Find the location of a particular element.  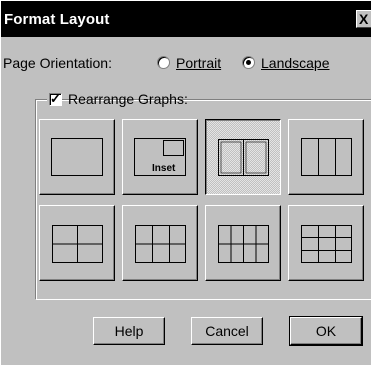

2x2-grid-layout-icon is located at coordinates (77, 244).